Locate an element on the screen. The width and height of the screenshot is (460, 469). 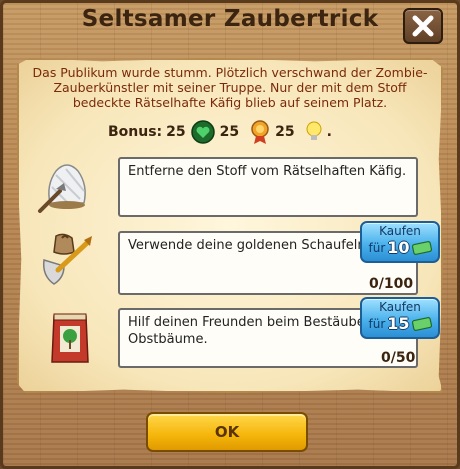
bonus-label: Bonus: is located at coordinates (135, 132).